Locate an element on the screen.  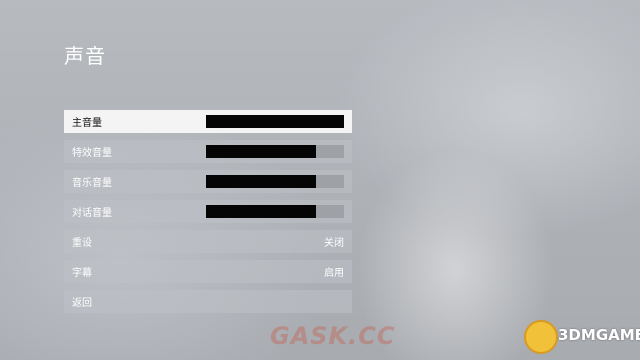
menu-item-value: 关闭 is located at coordinates (334, 243).